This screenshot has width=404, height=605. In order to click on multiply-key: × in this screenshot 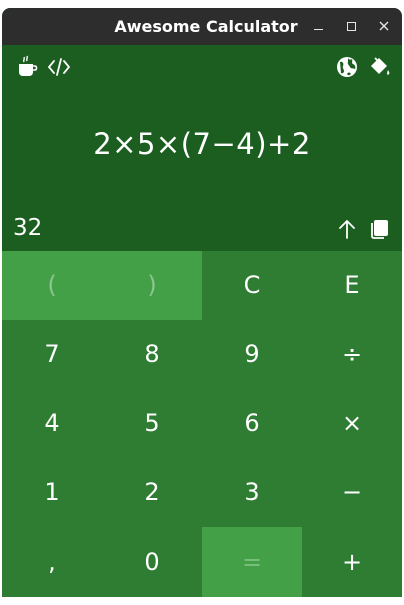, I will do `click(352, 423)`.